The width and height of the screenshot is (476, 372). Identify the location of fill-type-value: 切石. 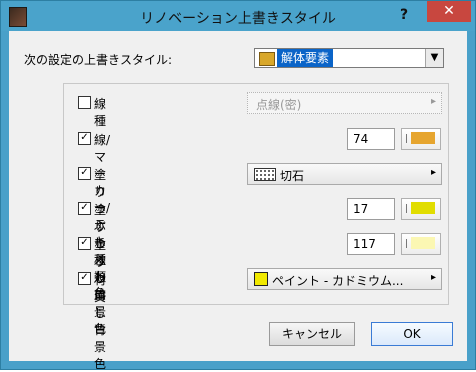
(292, 176).